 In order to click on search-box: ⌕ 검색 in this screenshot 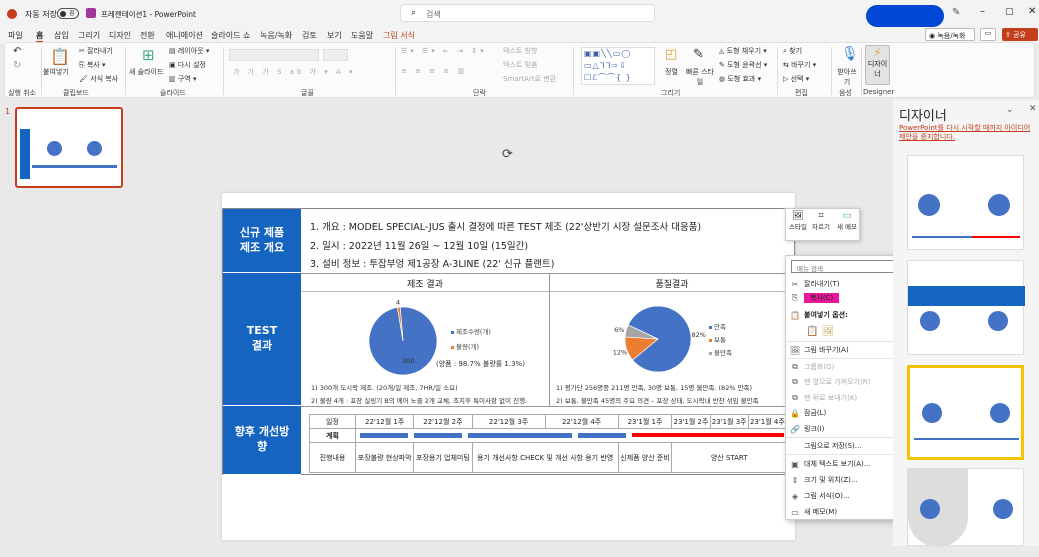, I will do `click(527, 13)`.